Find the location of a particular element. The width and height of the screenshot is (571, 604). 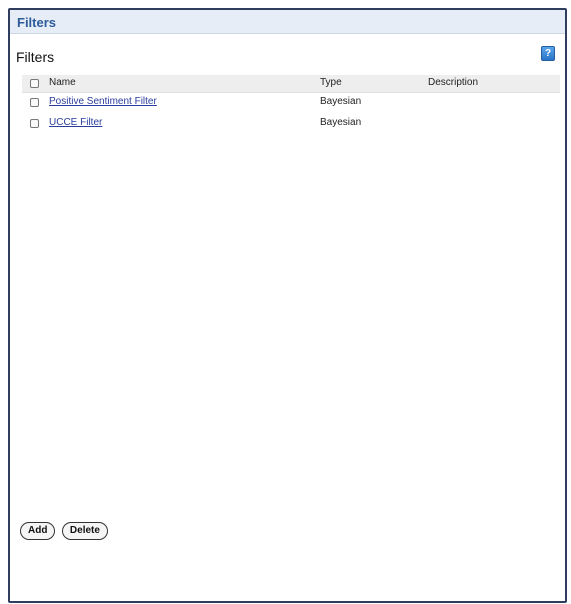

panel-title: Filters is located at coordinates (37, 22).